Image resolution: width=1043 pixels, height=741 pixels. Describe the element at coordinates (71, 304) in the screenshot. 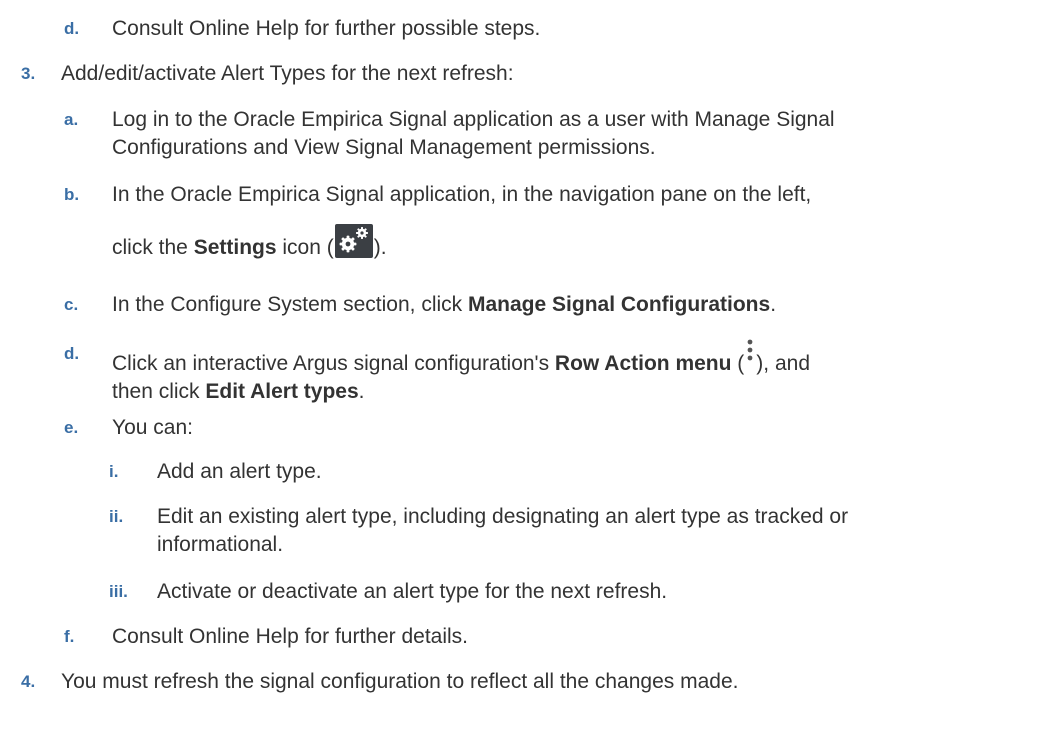

I see `step-marker: c.` at that location.